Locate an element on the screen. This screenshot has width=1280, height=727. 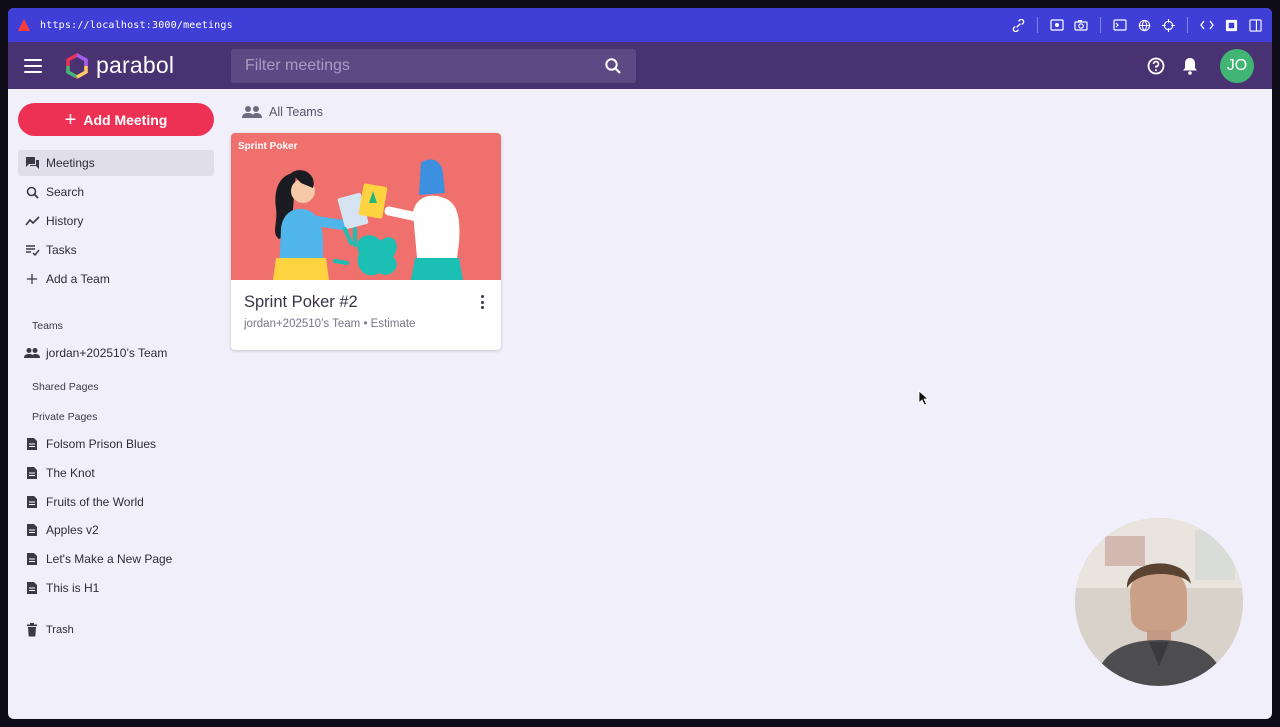
crosshair-icon is located at coordinates (1168, 25).